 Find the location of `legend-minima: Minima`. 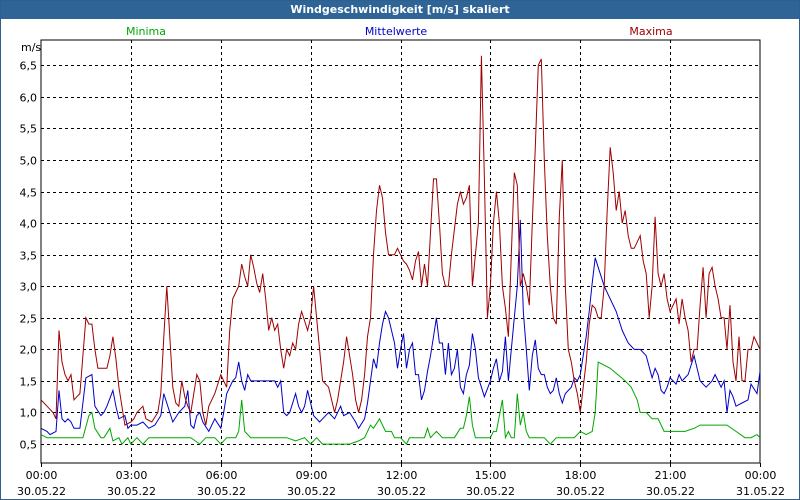

legend-minima: Minima is located at coordinates (146, 31).